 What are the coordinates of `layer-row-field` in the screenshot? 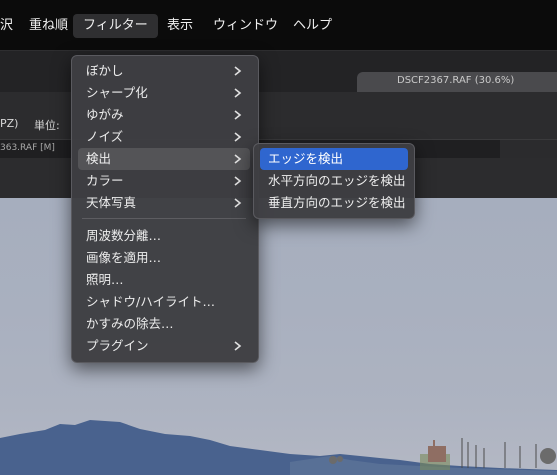 It's located at (528, 149).